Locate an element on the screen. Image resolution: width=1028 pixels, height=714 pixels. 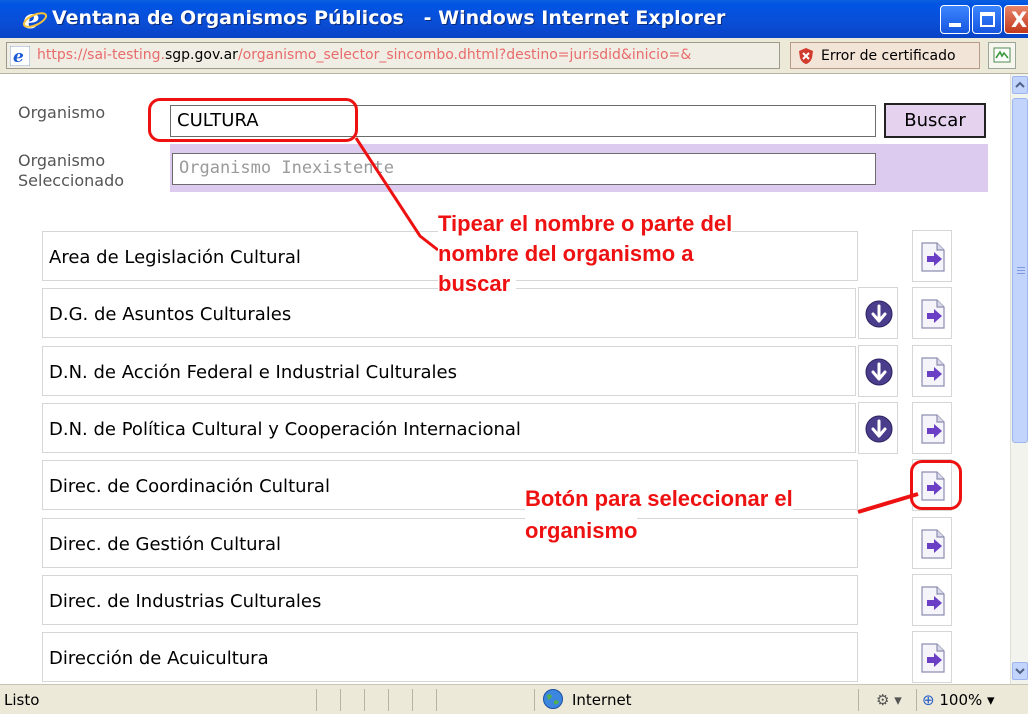
zoom-button: ⊕ 100% ▾ is located at coordinates (958, 700).